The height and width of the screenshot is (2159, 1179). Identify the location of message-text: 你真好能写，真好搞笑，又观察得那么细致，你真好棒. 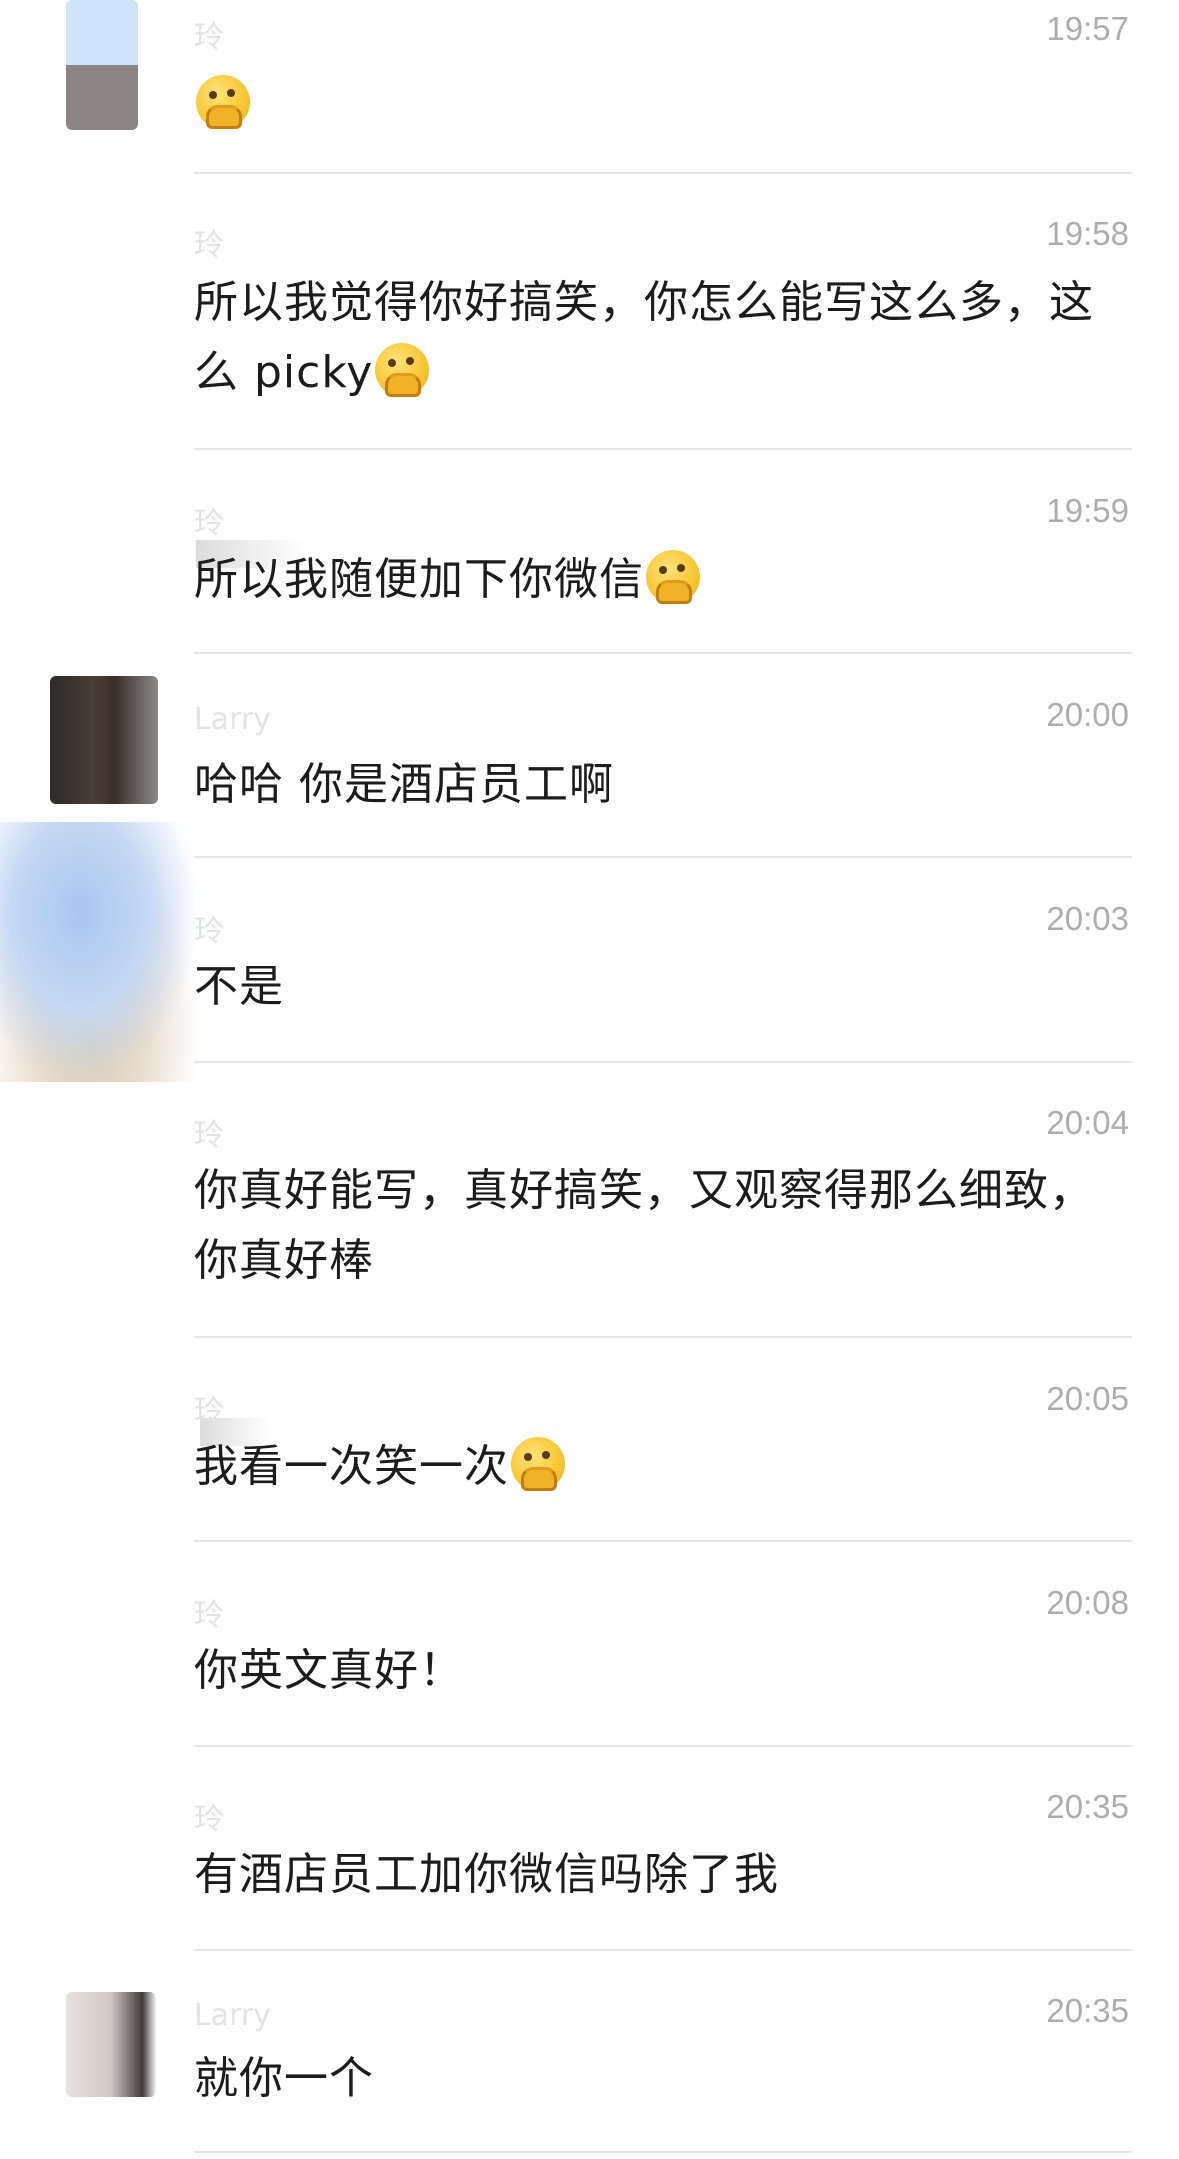
(644, 1225).